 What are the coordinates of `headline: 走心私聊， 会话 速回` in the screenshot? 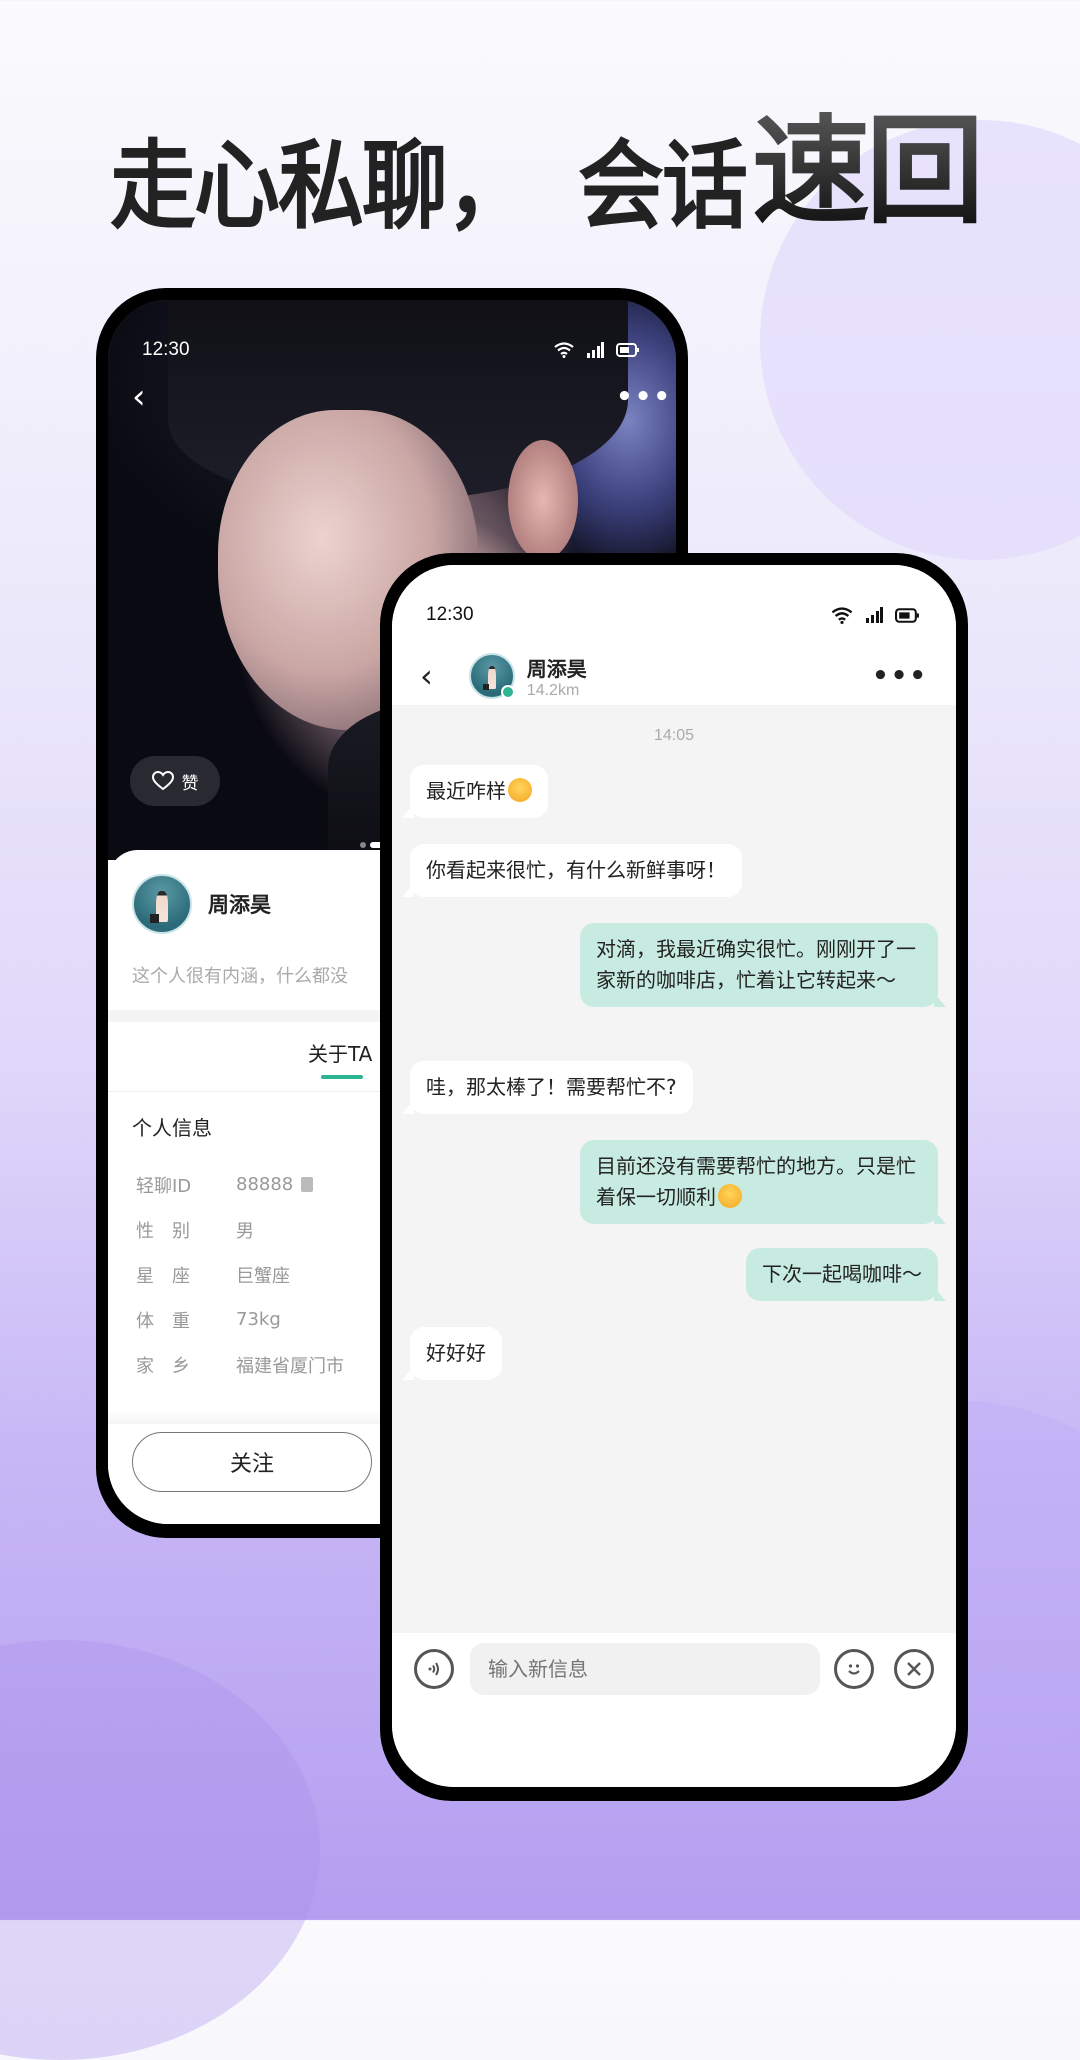 It's located at (547, 170).